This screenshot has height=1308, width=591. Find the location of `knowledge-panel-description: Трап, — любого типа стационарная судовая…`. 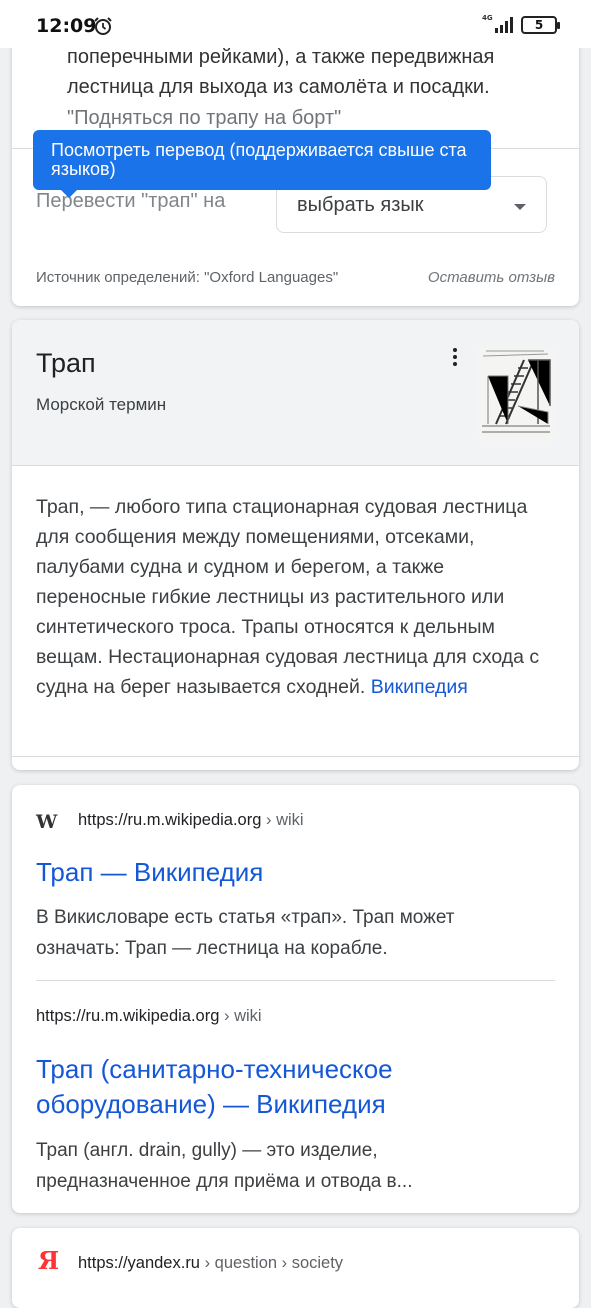

knowledge-panel-description: Трап, — любого типа стационарная судовая… is located at coordinates (296, 597).